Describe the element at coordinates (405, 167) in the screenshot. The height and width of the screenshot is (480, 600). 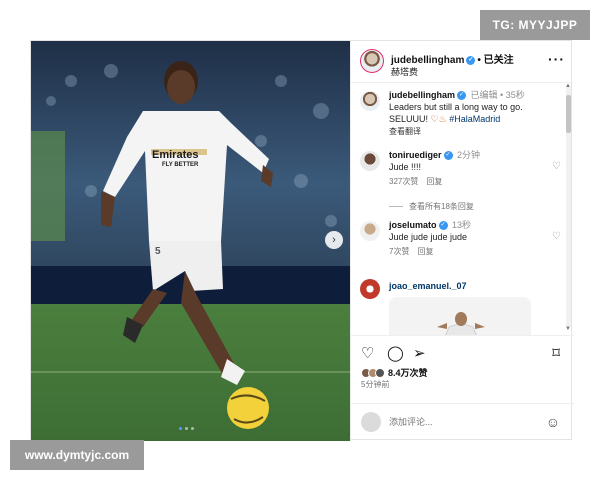
I see `comment-text: Jude !!!!` at that location.